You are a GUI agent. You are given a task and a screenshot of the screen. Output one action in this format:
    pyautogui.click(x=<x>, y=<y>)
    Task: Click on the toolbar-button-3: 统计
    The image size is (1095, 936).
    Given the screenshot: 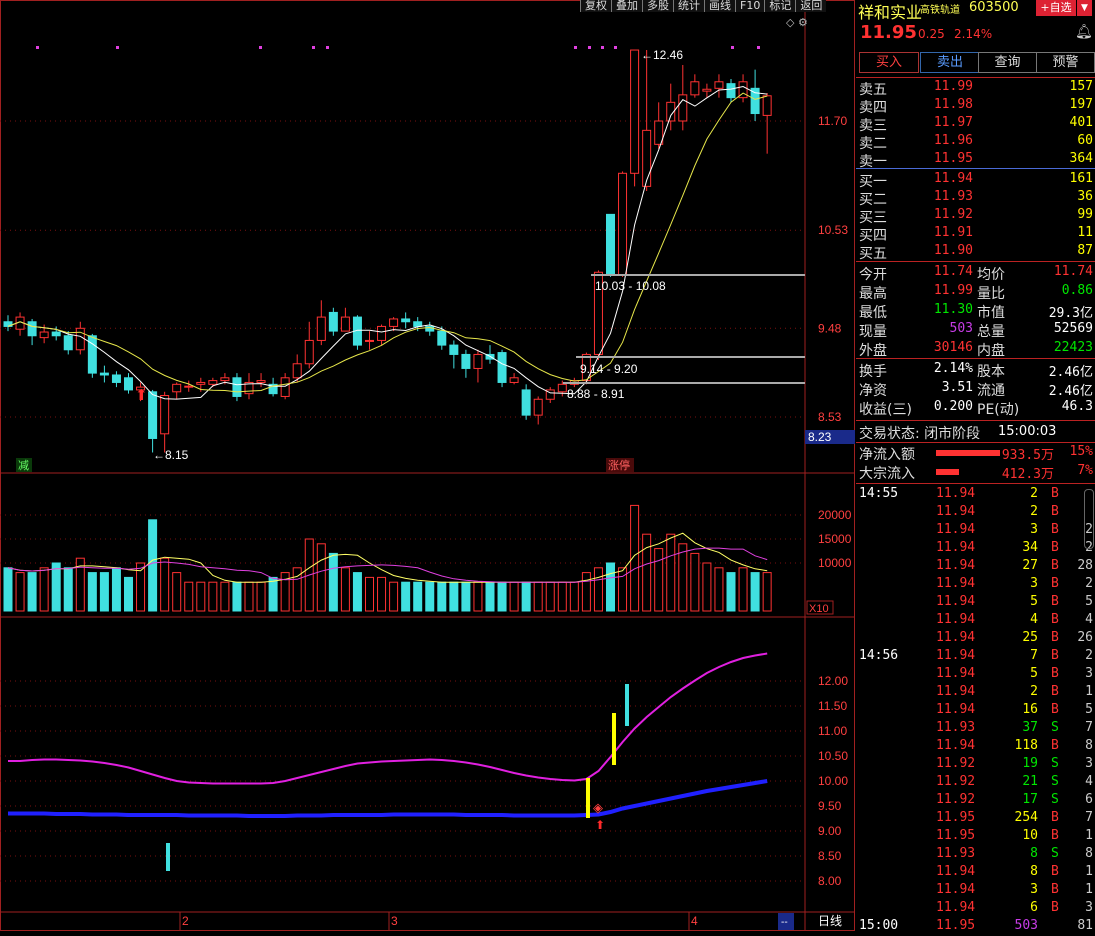 What is the action you would take?
    pyautogui.click(x=688, y=6)
    